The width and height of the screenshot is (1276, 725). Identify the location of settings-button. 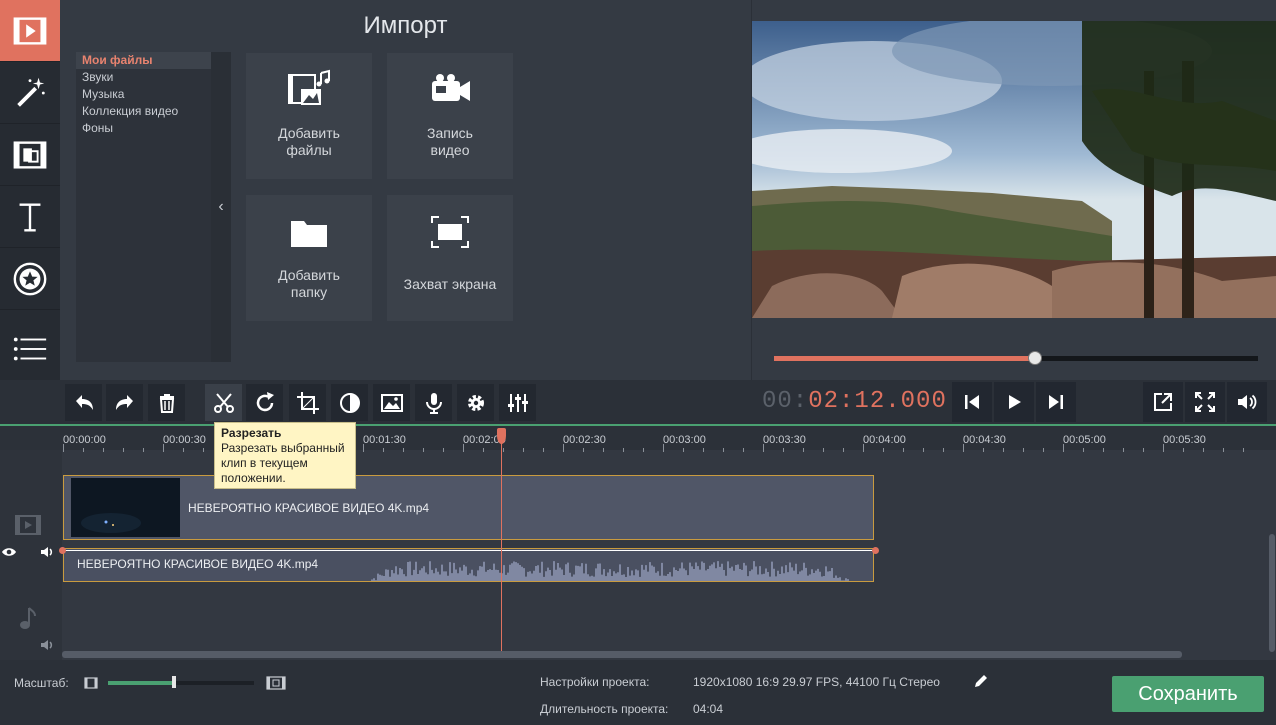
(475, 402).